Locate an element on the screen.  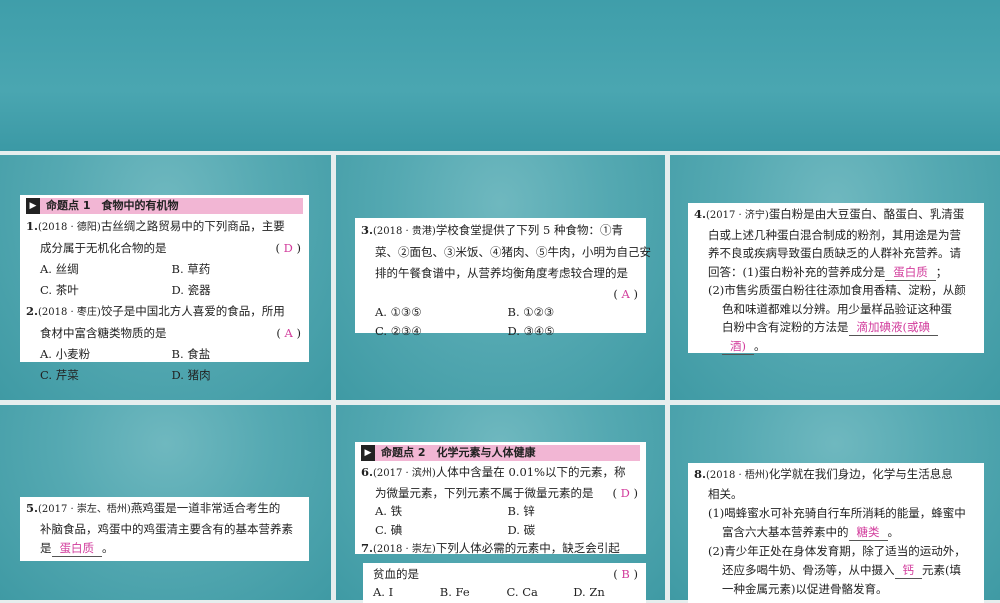
answer-blank: 滴加碘液(或碘 is located at coordinates (893, 327).